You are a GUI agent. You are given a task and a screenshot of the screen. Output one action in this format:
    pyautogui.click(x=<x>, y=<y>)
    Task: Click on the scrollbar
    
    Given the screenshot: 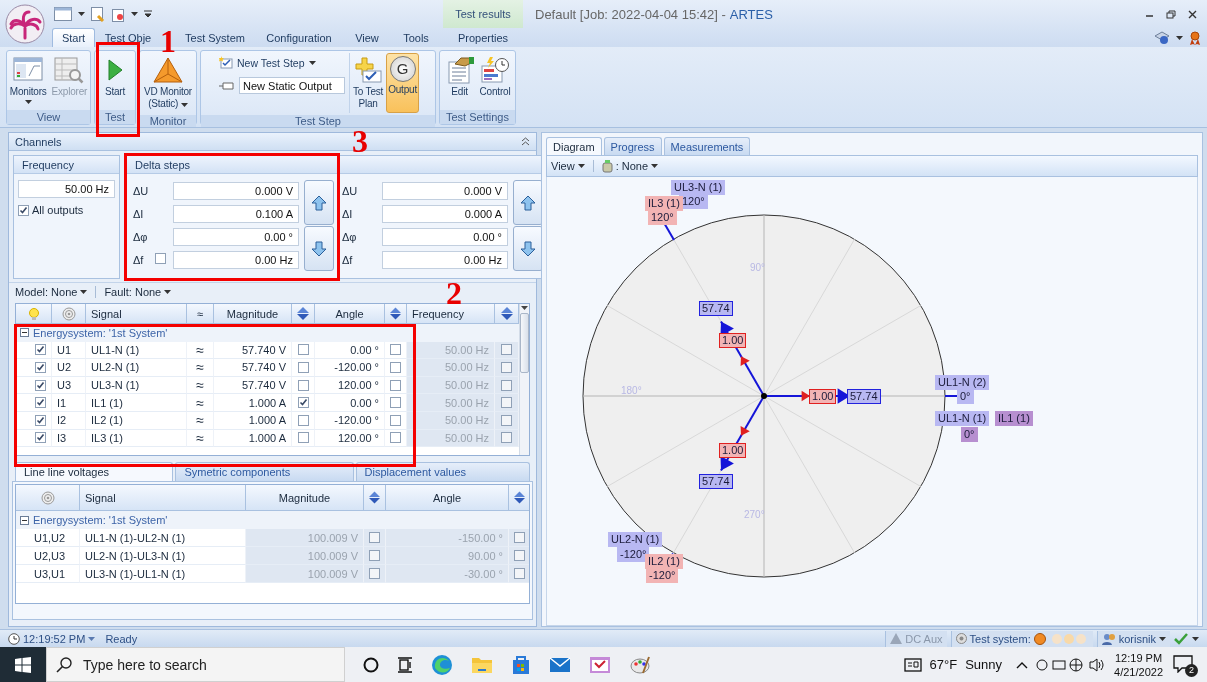 What is the action you would take?
    pyautogui.click(x=524, y=379)
    